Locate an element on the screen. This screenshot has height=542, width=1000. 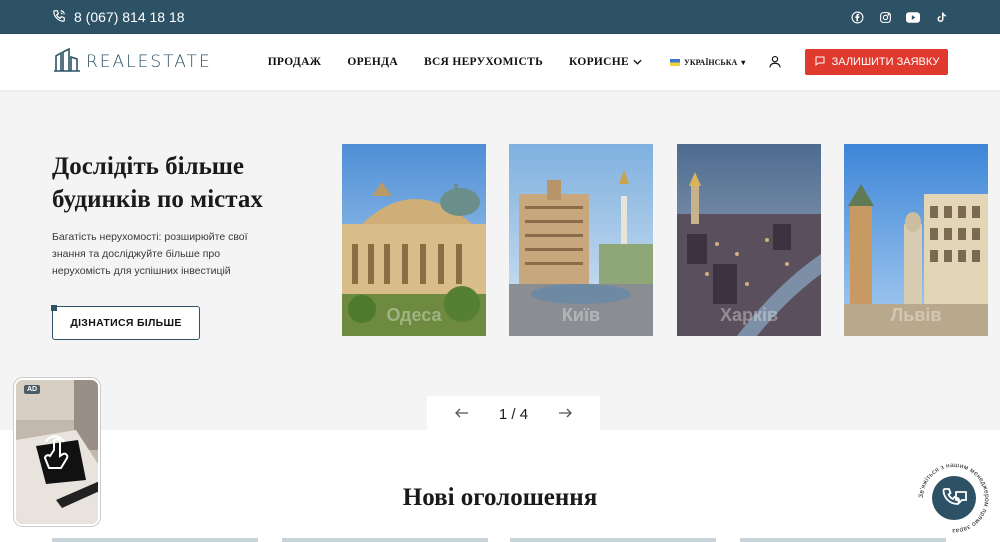
city-card-kharkiv: Харків is located at coordinates (749, 240).